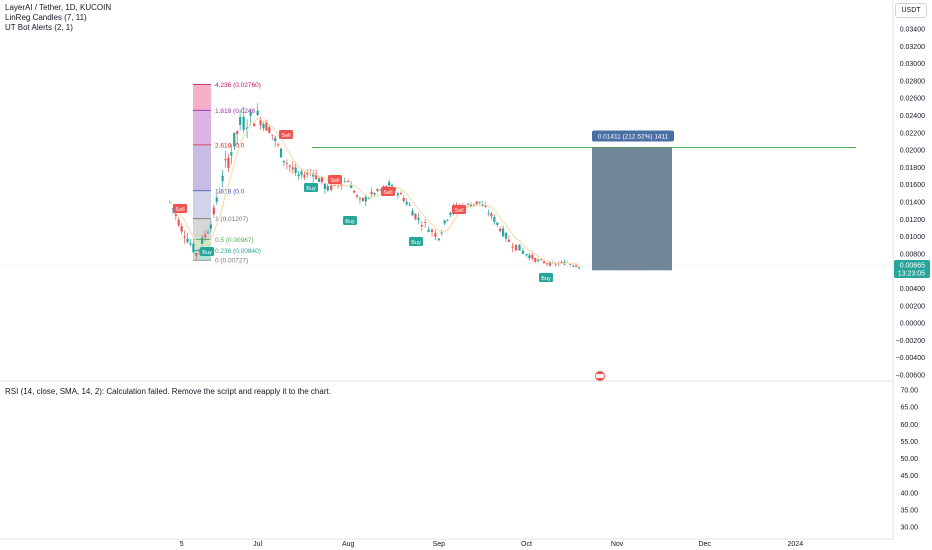 This screenshot has height=550, width=932. What do you see at coordinates (58, 18) in the screenshot?
I see `indicator-linreg: LinReg Candles (7, 11)` at bounding box center [58, 18].